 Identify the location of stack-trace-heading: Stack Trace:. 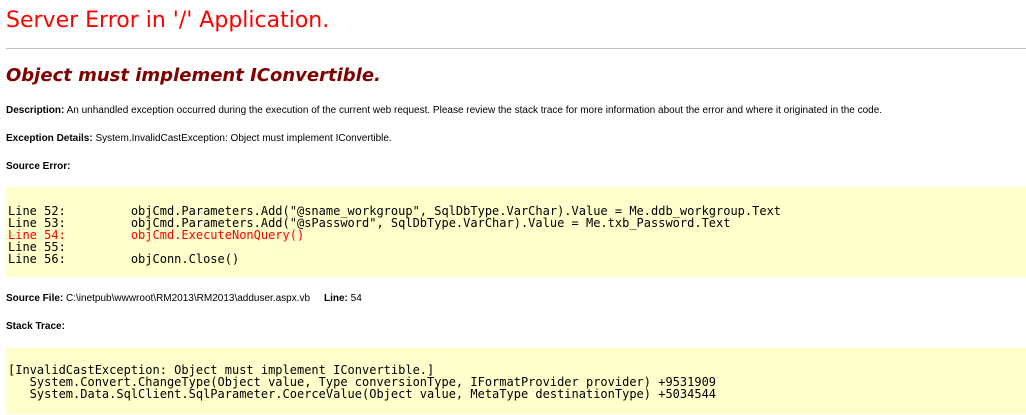
(35, 326).